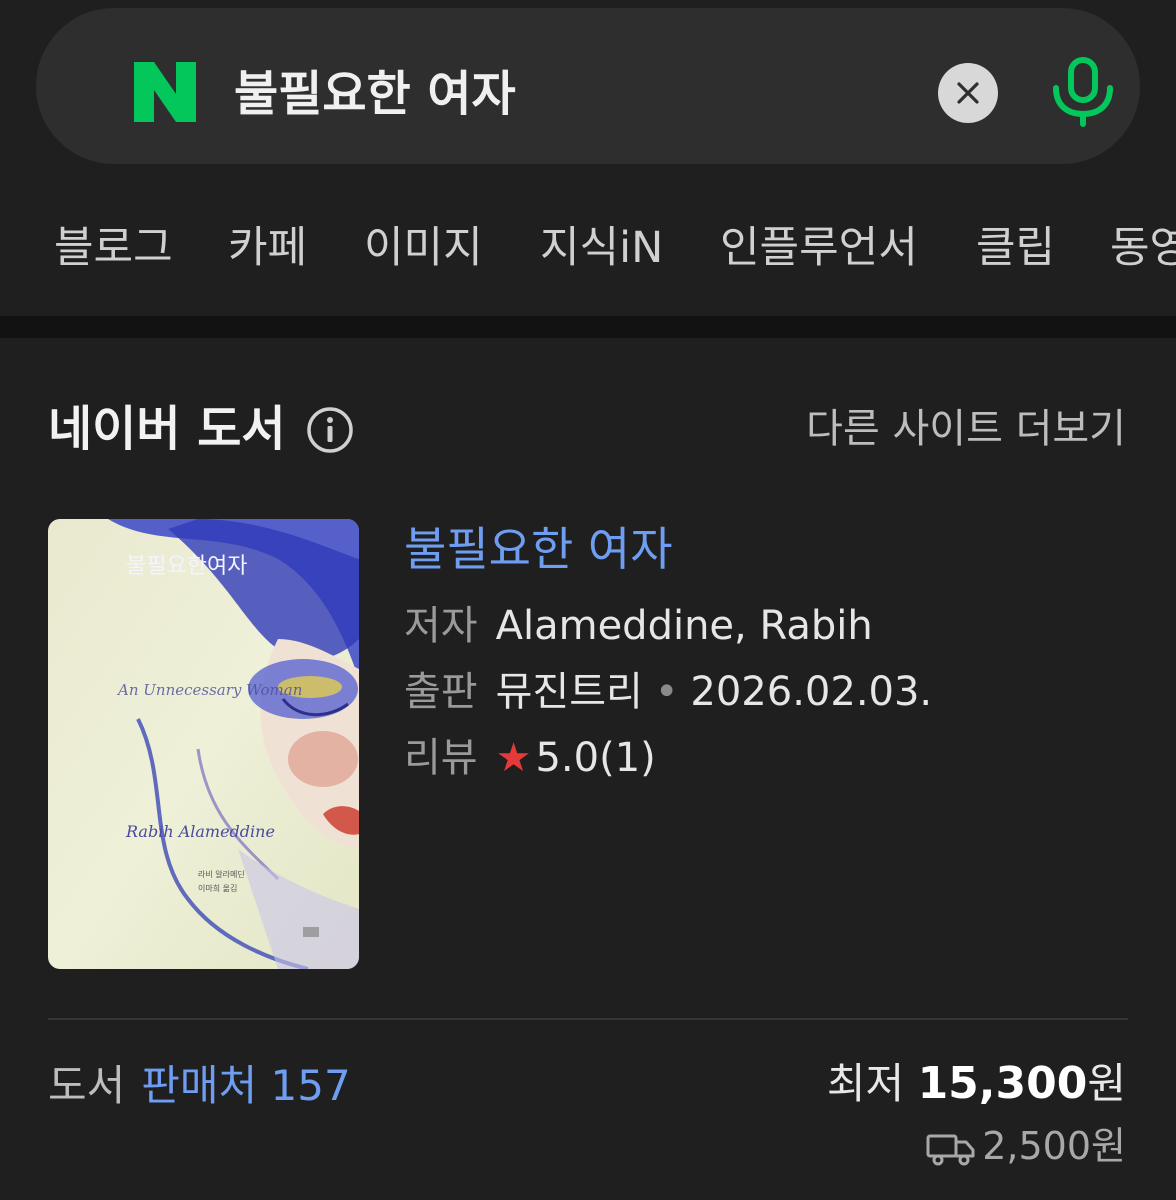  I want to click on card-divider, so click(588, 1019).